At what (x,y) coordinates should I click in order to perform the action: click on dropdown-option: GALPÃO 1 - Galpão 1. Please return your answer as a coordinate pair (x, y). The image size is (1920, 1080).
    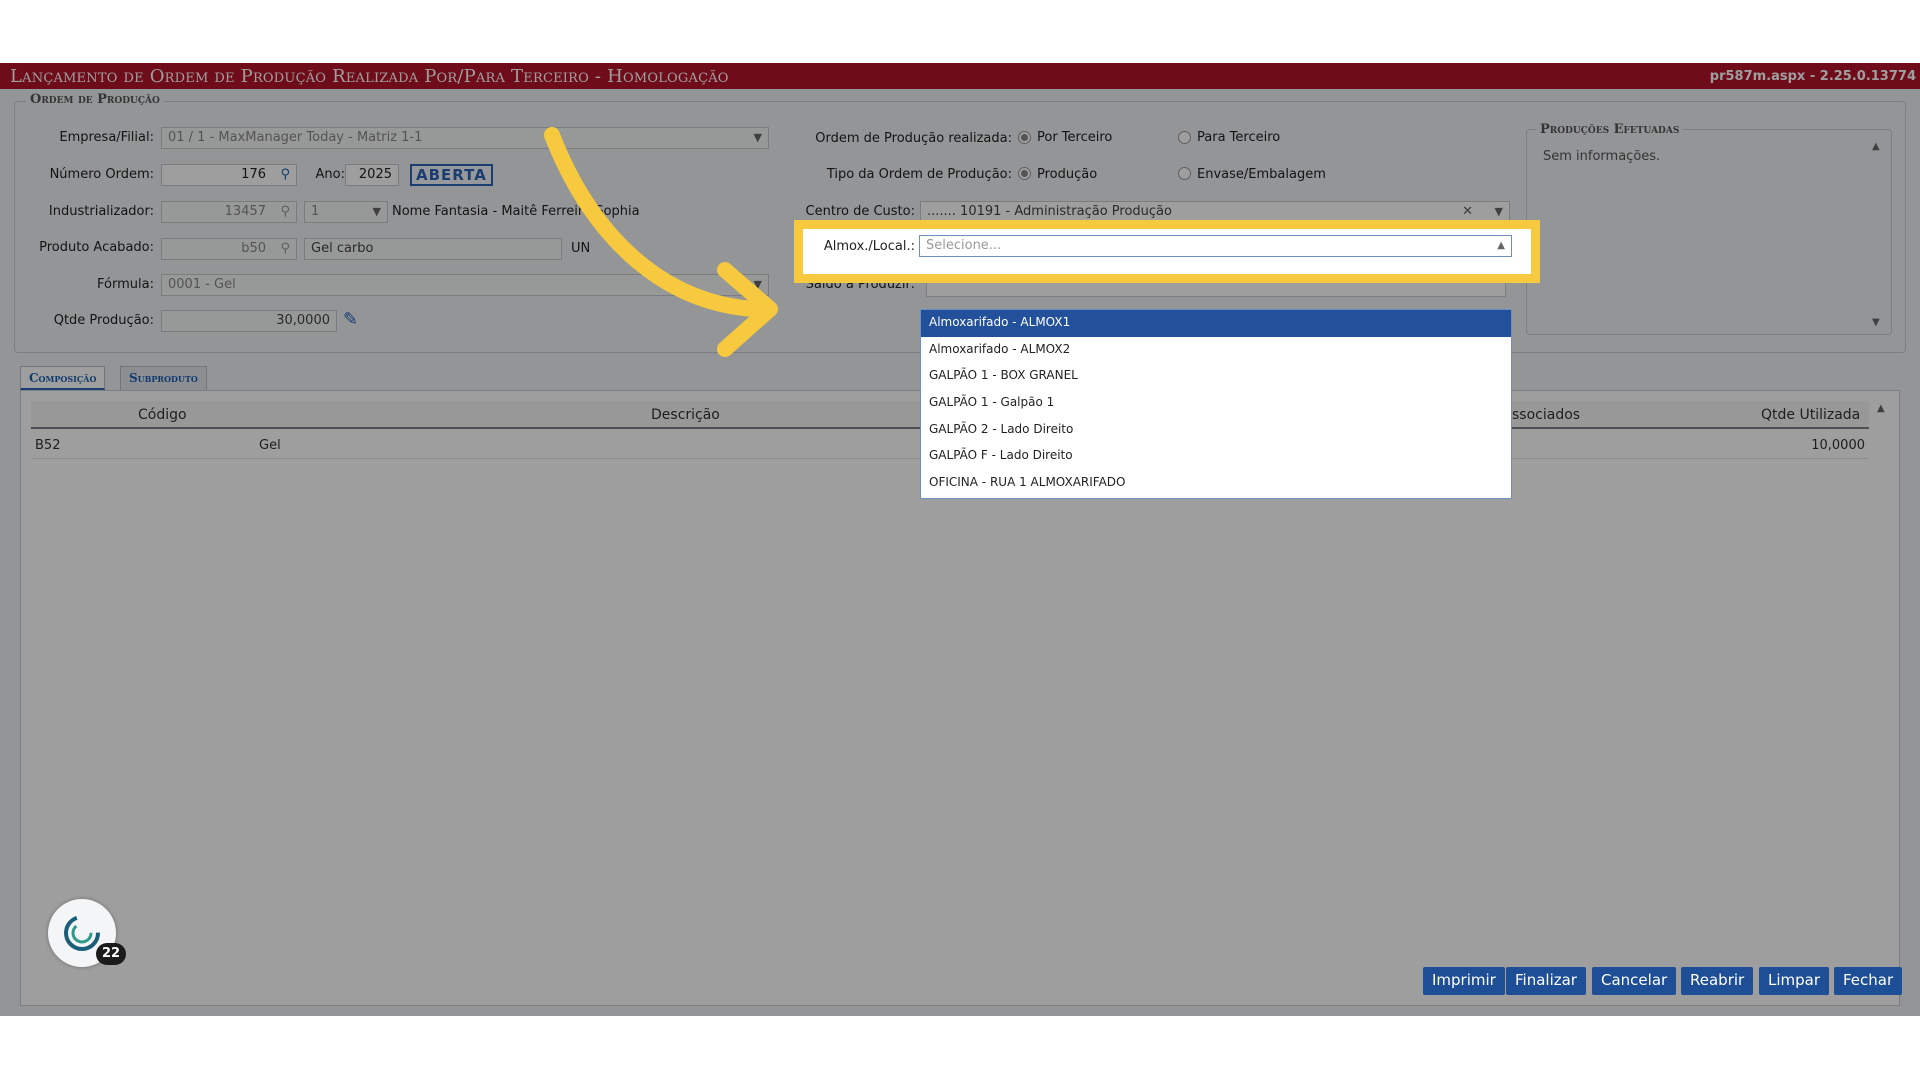
    Looking at the image, I should click on (1216, 403).